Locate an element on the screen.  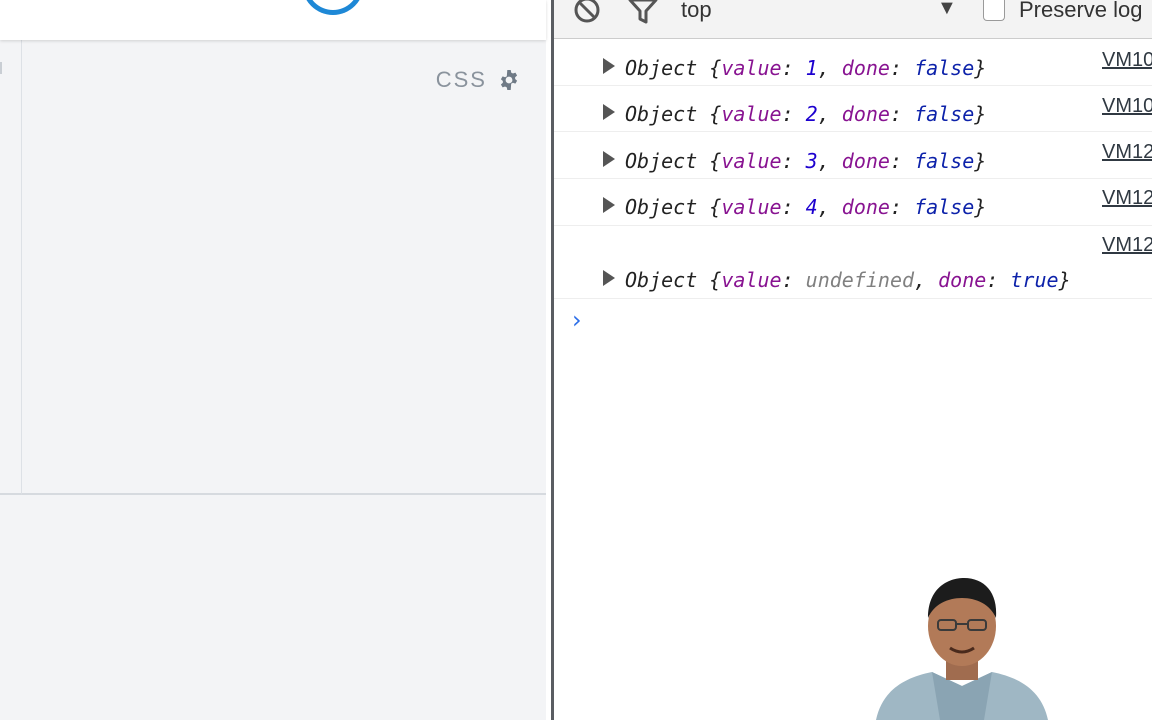
preserve-log-label: Preserve log is located at coordinates (1081, 11).